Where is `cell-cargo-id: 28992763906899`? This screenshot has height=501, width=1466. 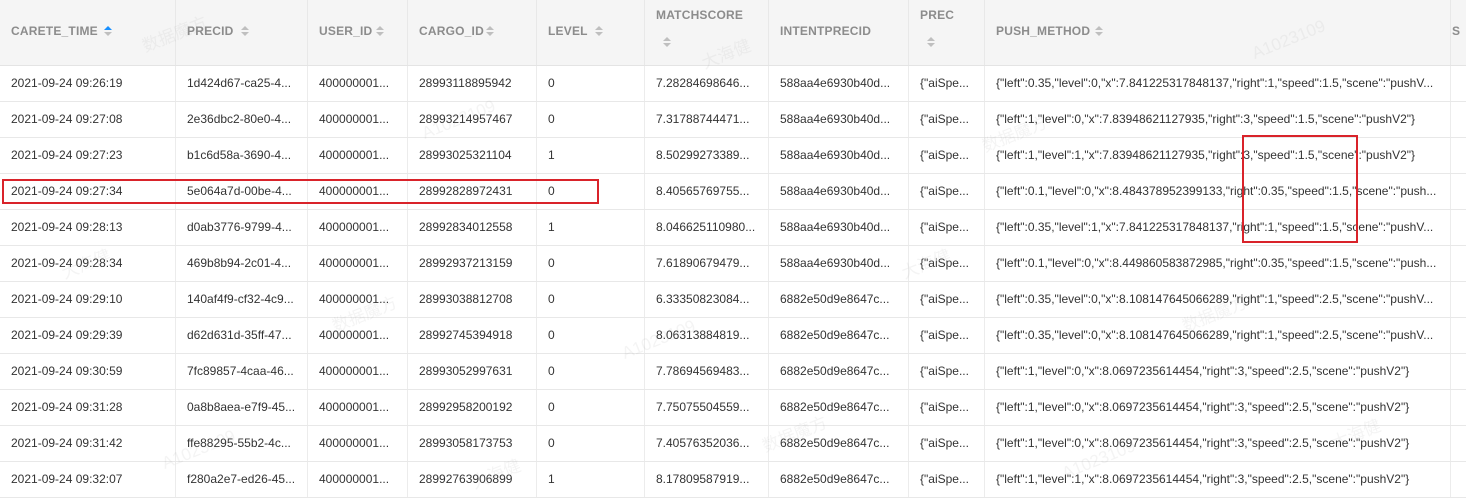 cell-cargo-id: 28992763906899 is located at coordinates (472, 479).